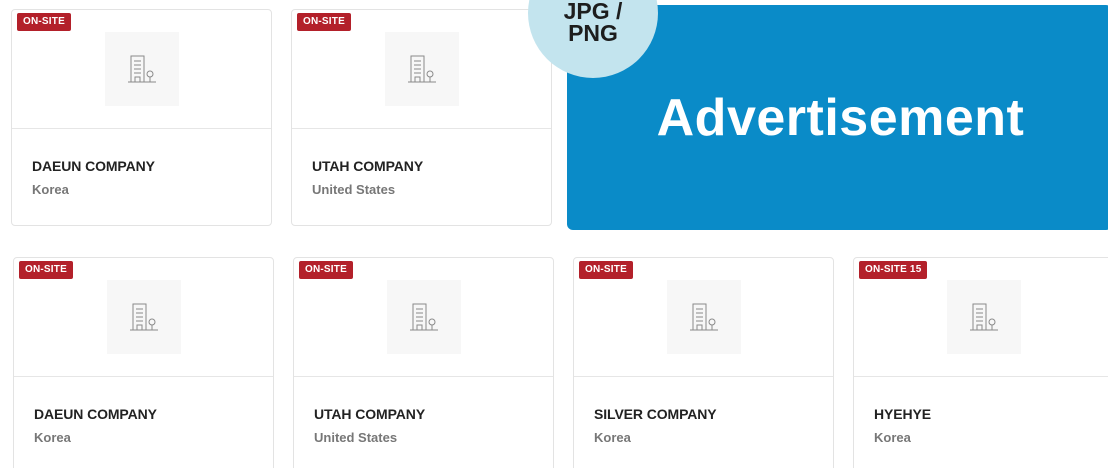 The width and height of the screenshot is (1108, 468). What do you see at coordinates (840, 117) in the screenshot?
I see `advertisement-label: Advertisement` at bounding box center [840, 117].